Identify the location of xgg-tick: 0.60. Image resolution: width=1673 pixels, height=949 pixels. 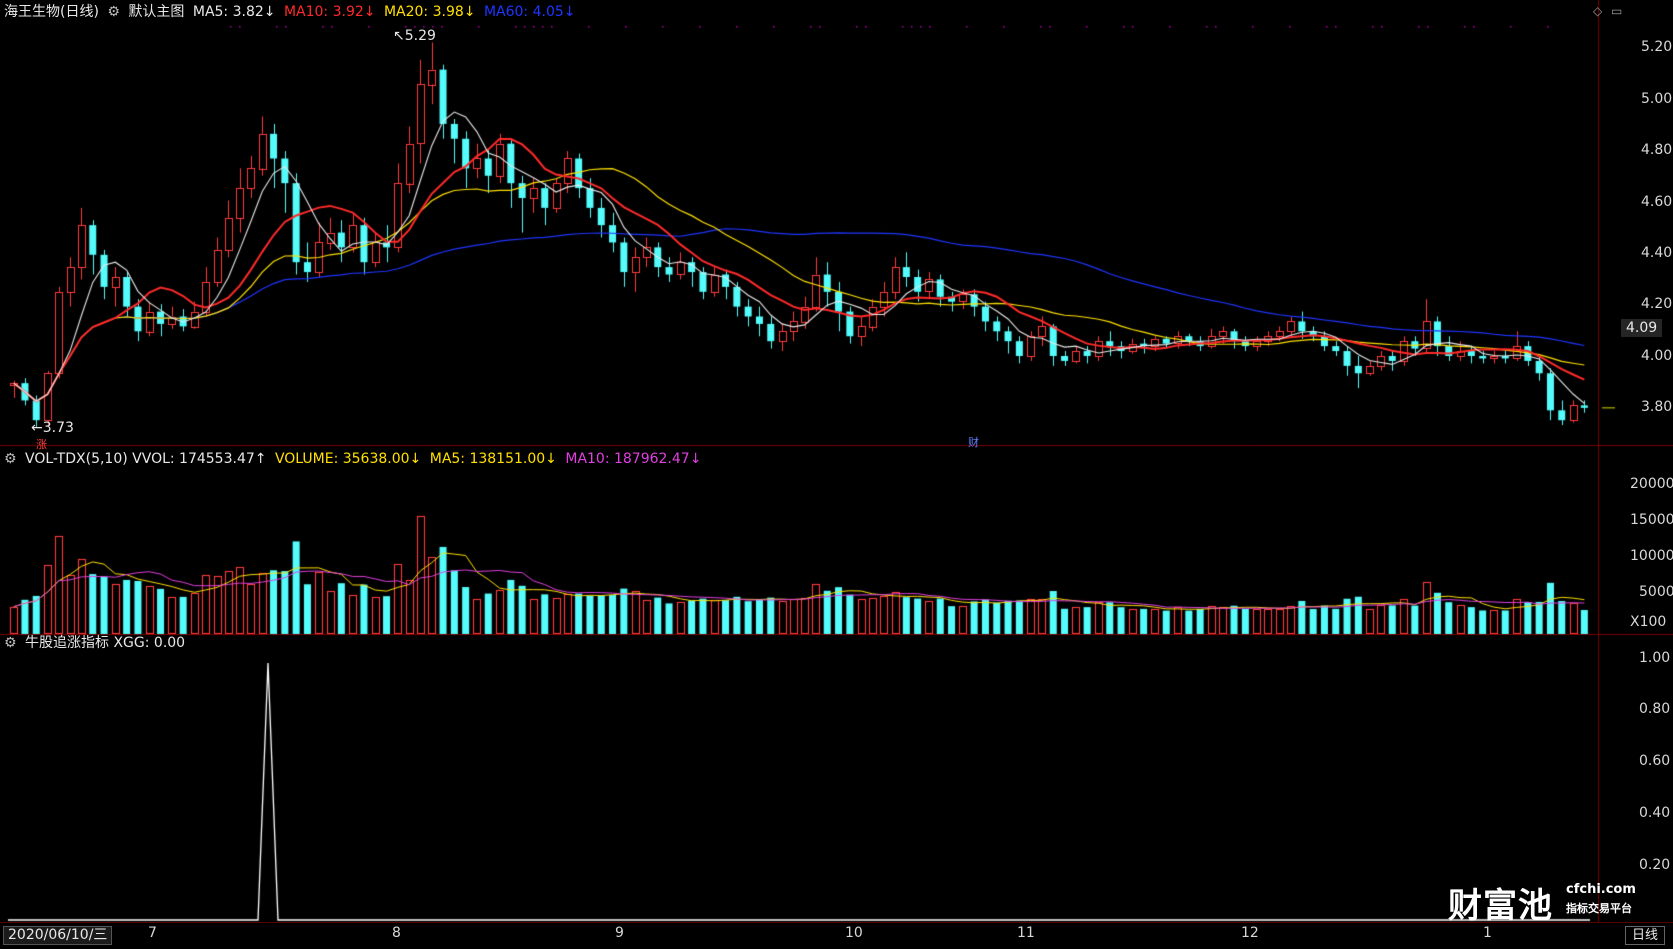
(1654, 761).